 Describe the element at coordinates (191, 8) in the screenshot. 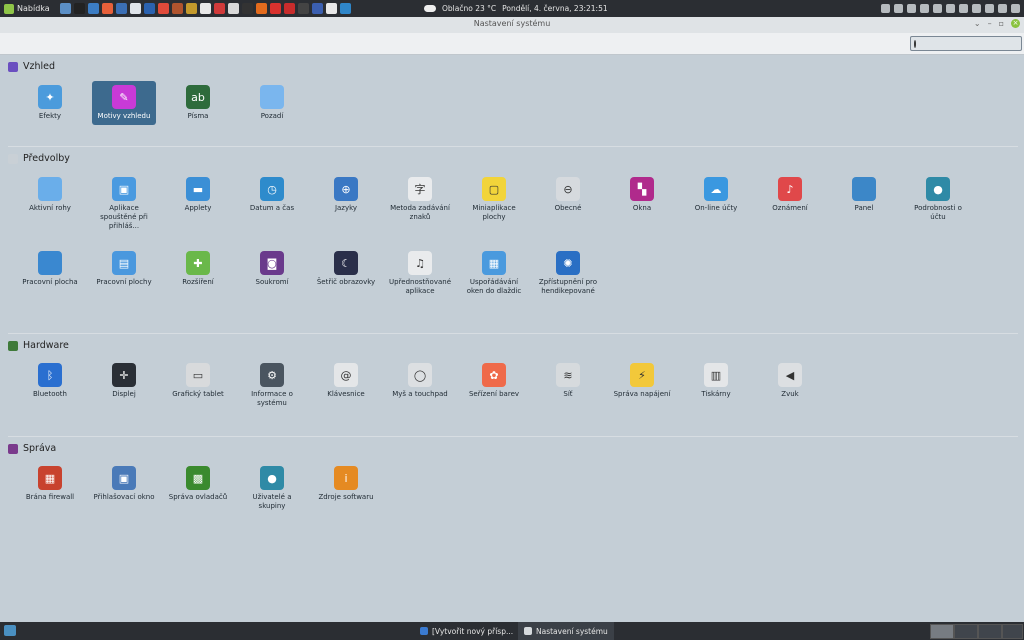

I see `launcher-9-icon` at that location.